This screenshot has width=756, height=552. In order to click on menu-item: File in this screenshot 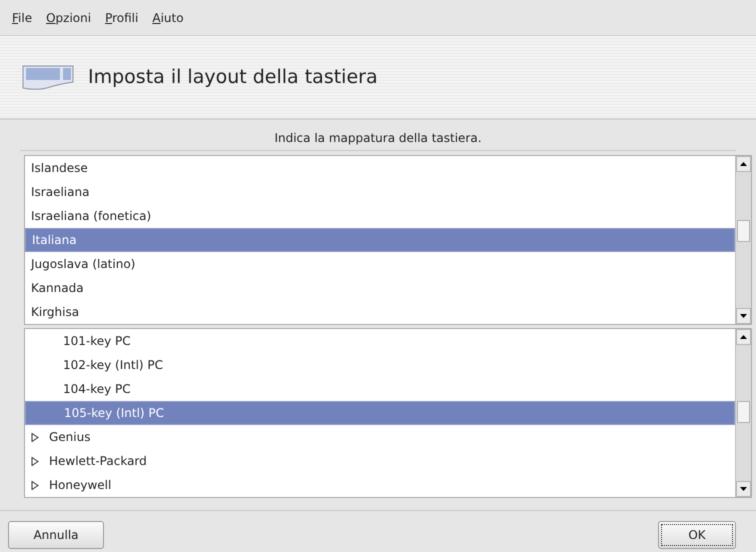, I will do `click(22, 17)`.